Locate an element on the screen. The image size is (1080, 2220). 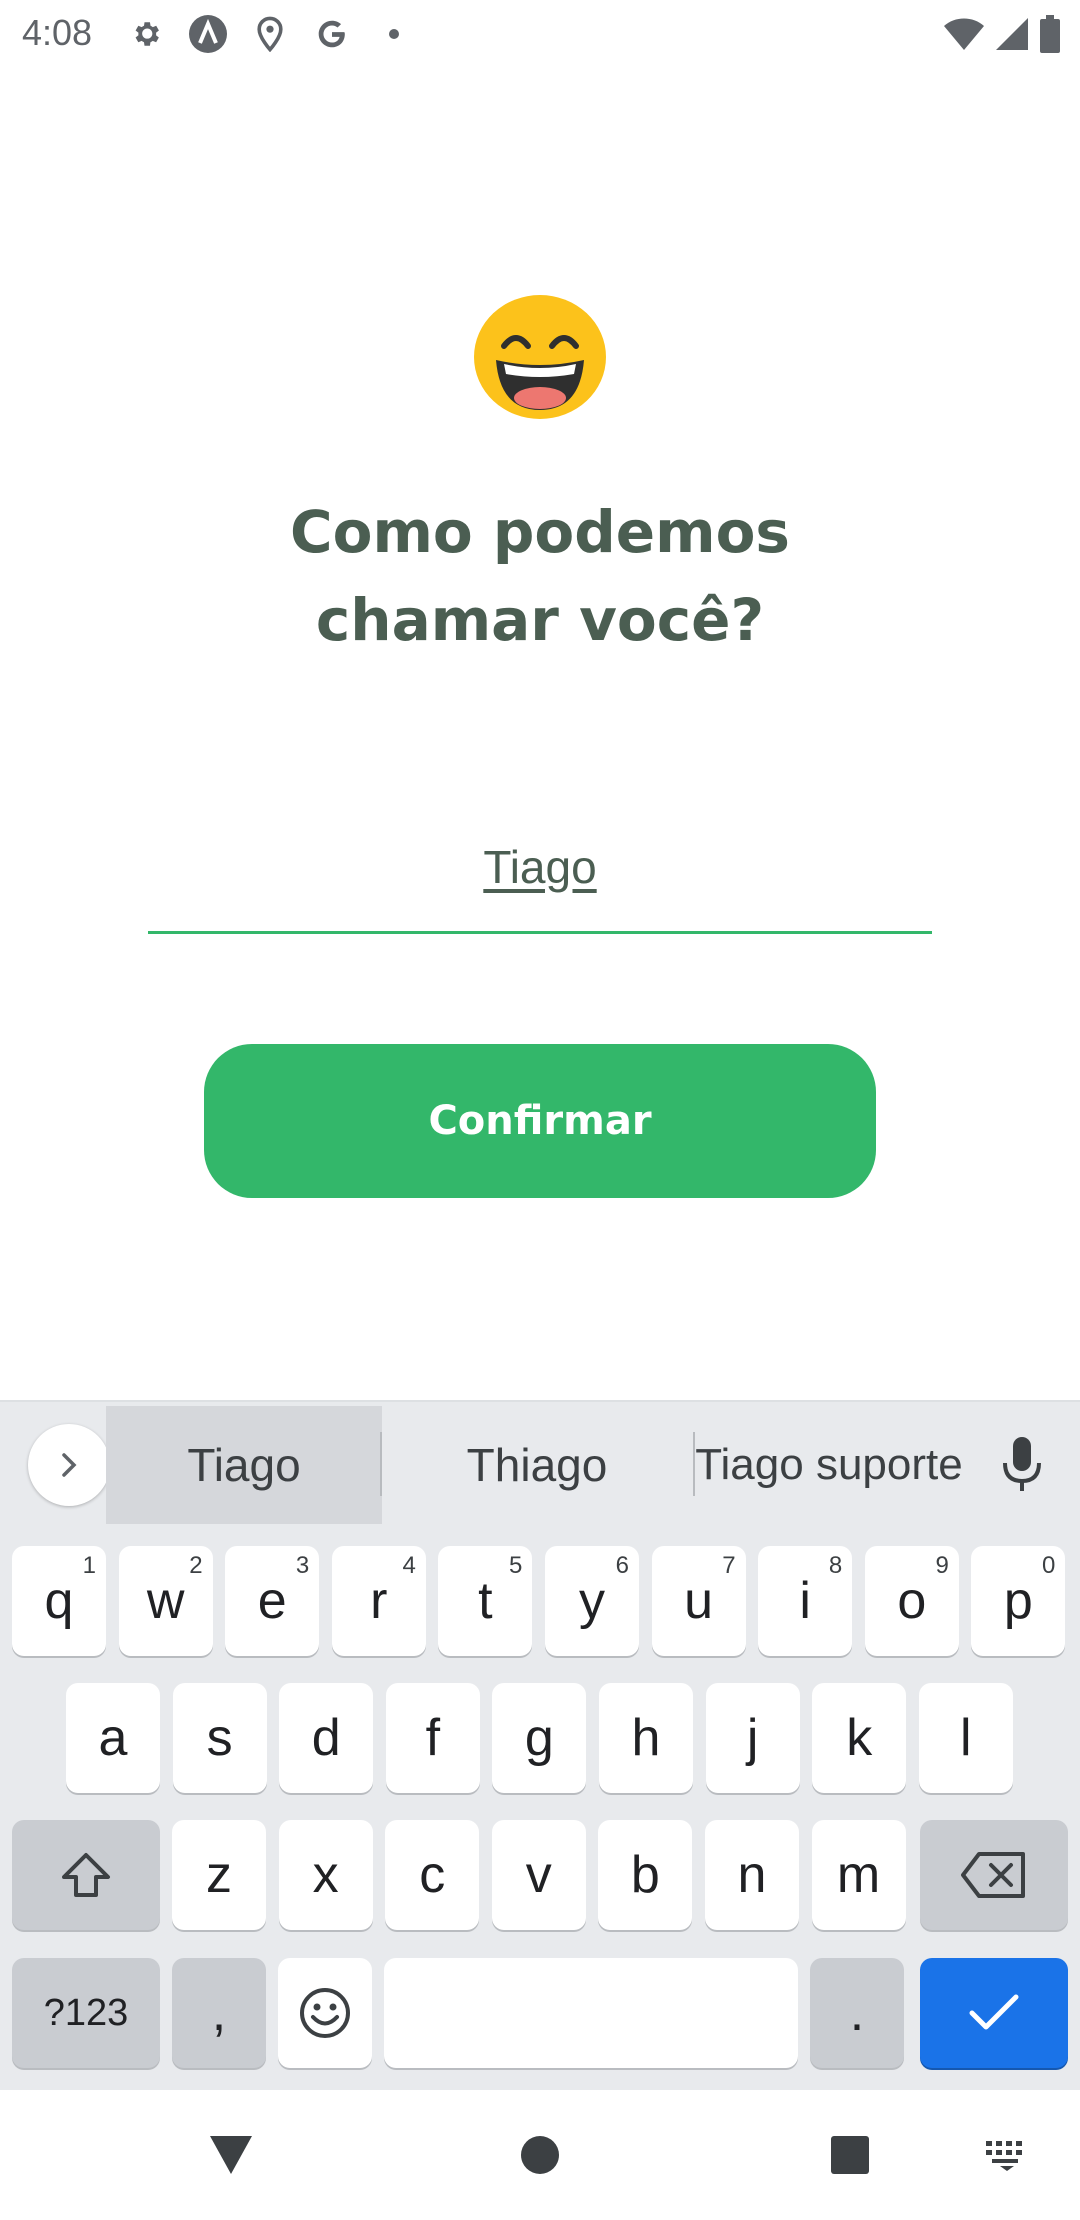
period-key-label: . is located at coordinates (857, 2013).